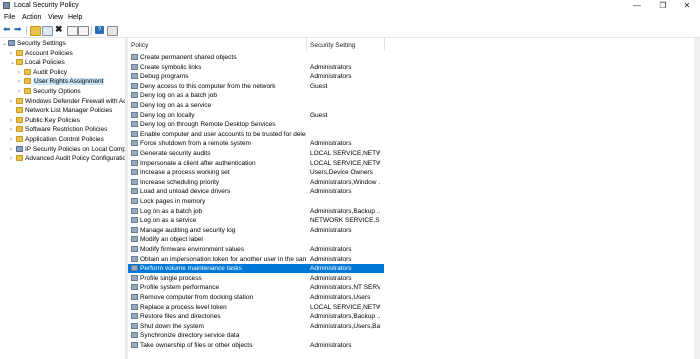 Image resolution: width=700 pixels, height=359 pixels. I want to click on policy-row: Lock pages in memory, so click(414, 201).